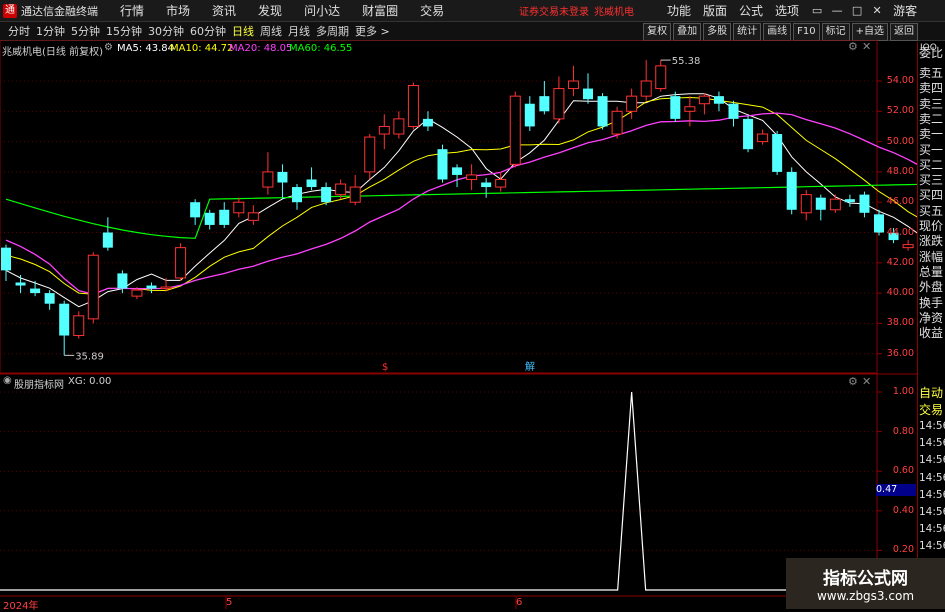 The width and height of the screenshot is (945, 612). What do you see at coordinates (837, 10) in the screenshot?
I see `minimize-icon: —` at bounding box center [837, 10].